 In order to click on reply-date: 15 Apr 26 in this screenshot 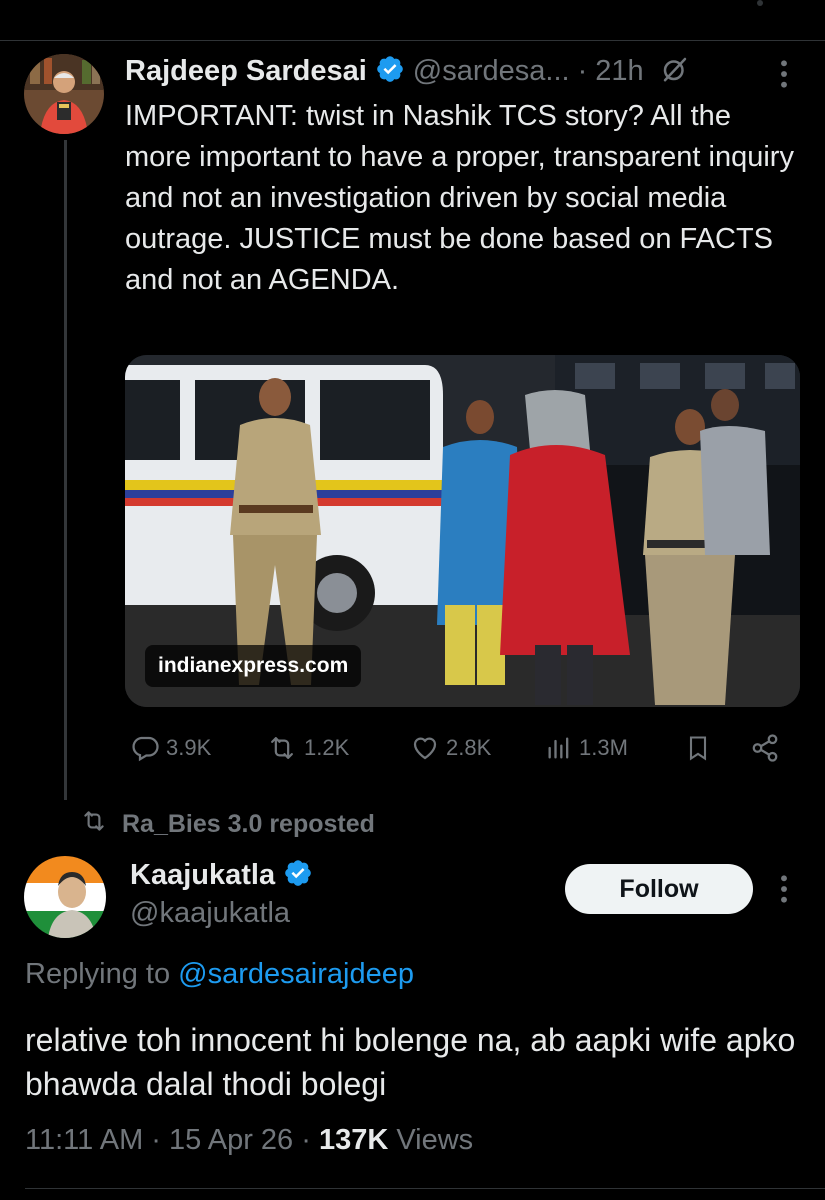, I will do `click(231, 1140)`.